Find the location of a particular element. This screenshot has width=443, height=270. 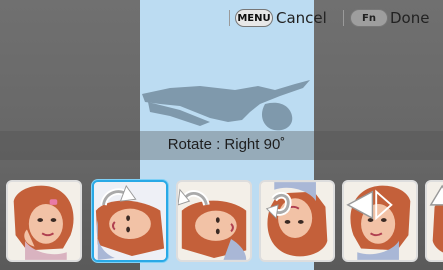

rotate-option-label: Rotate : Right 90˚ is located at coordinates (226, 144).